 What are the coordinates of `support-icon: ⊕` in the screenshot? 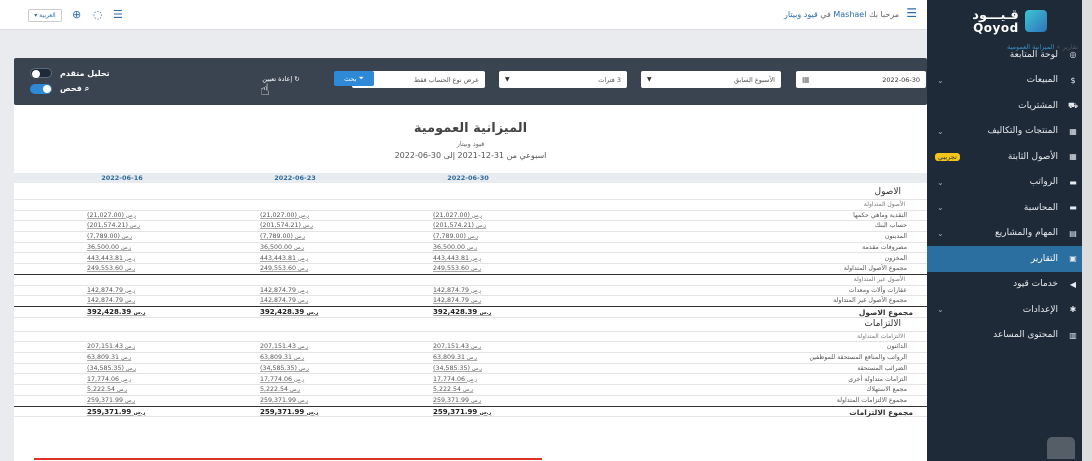 It's located at (76, 14).